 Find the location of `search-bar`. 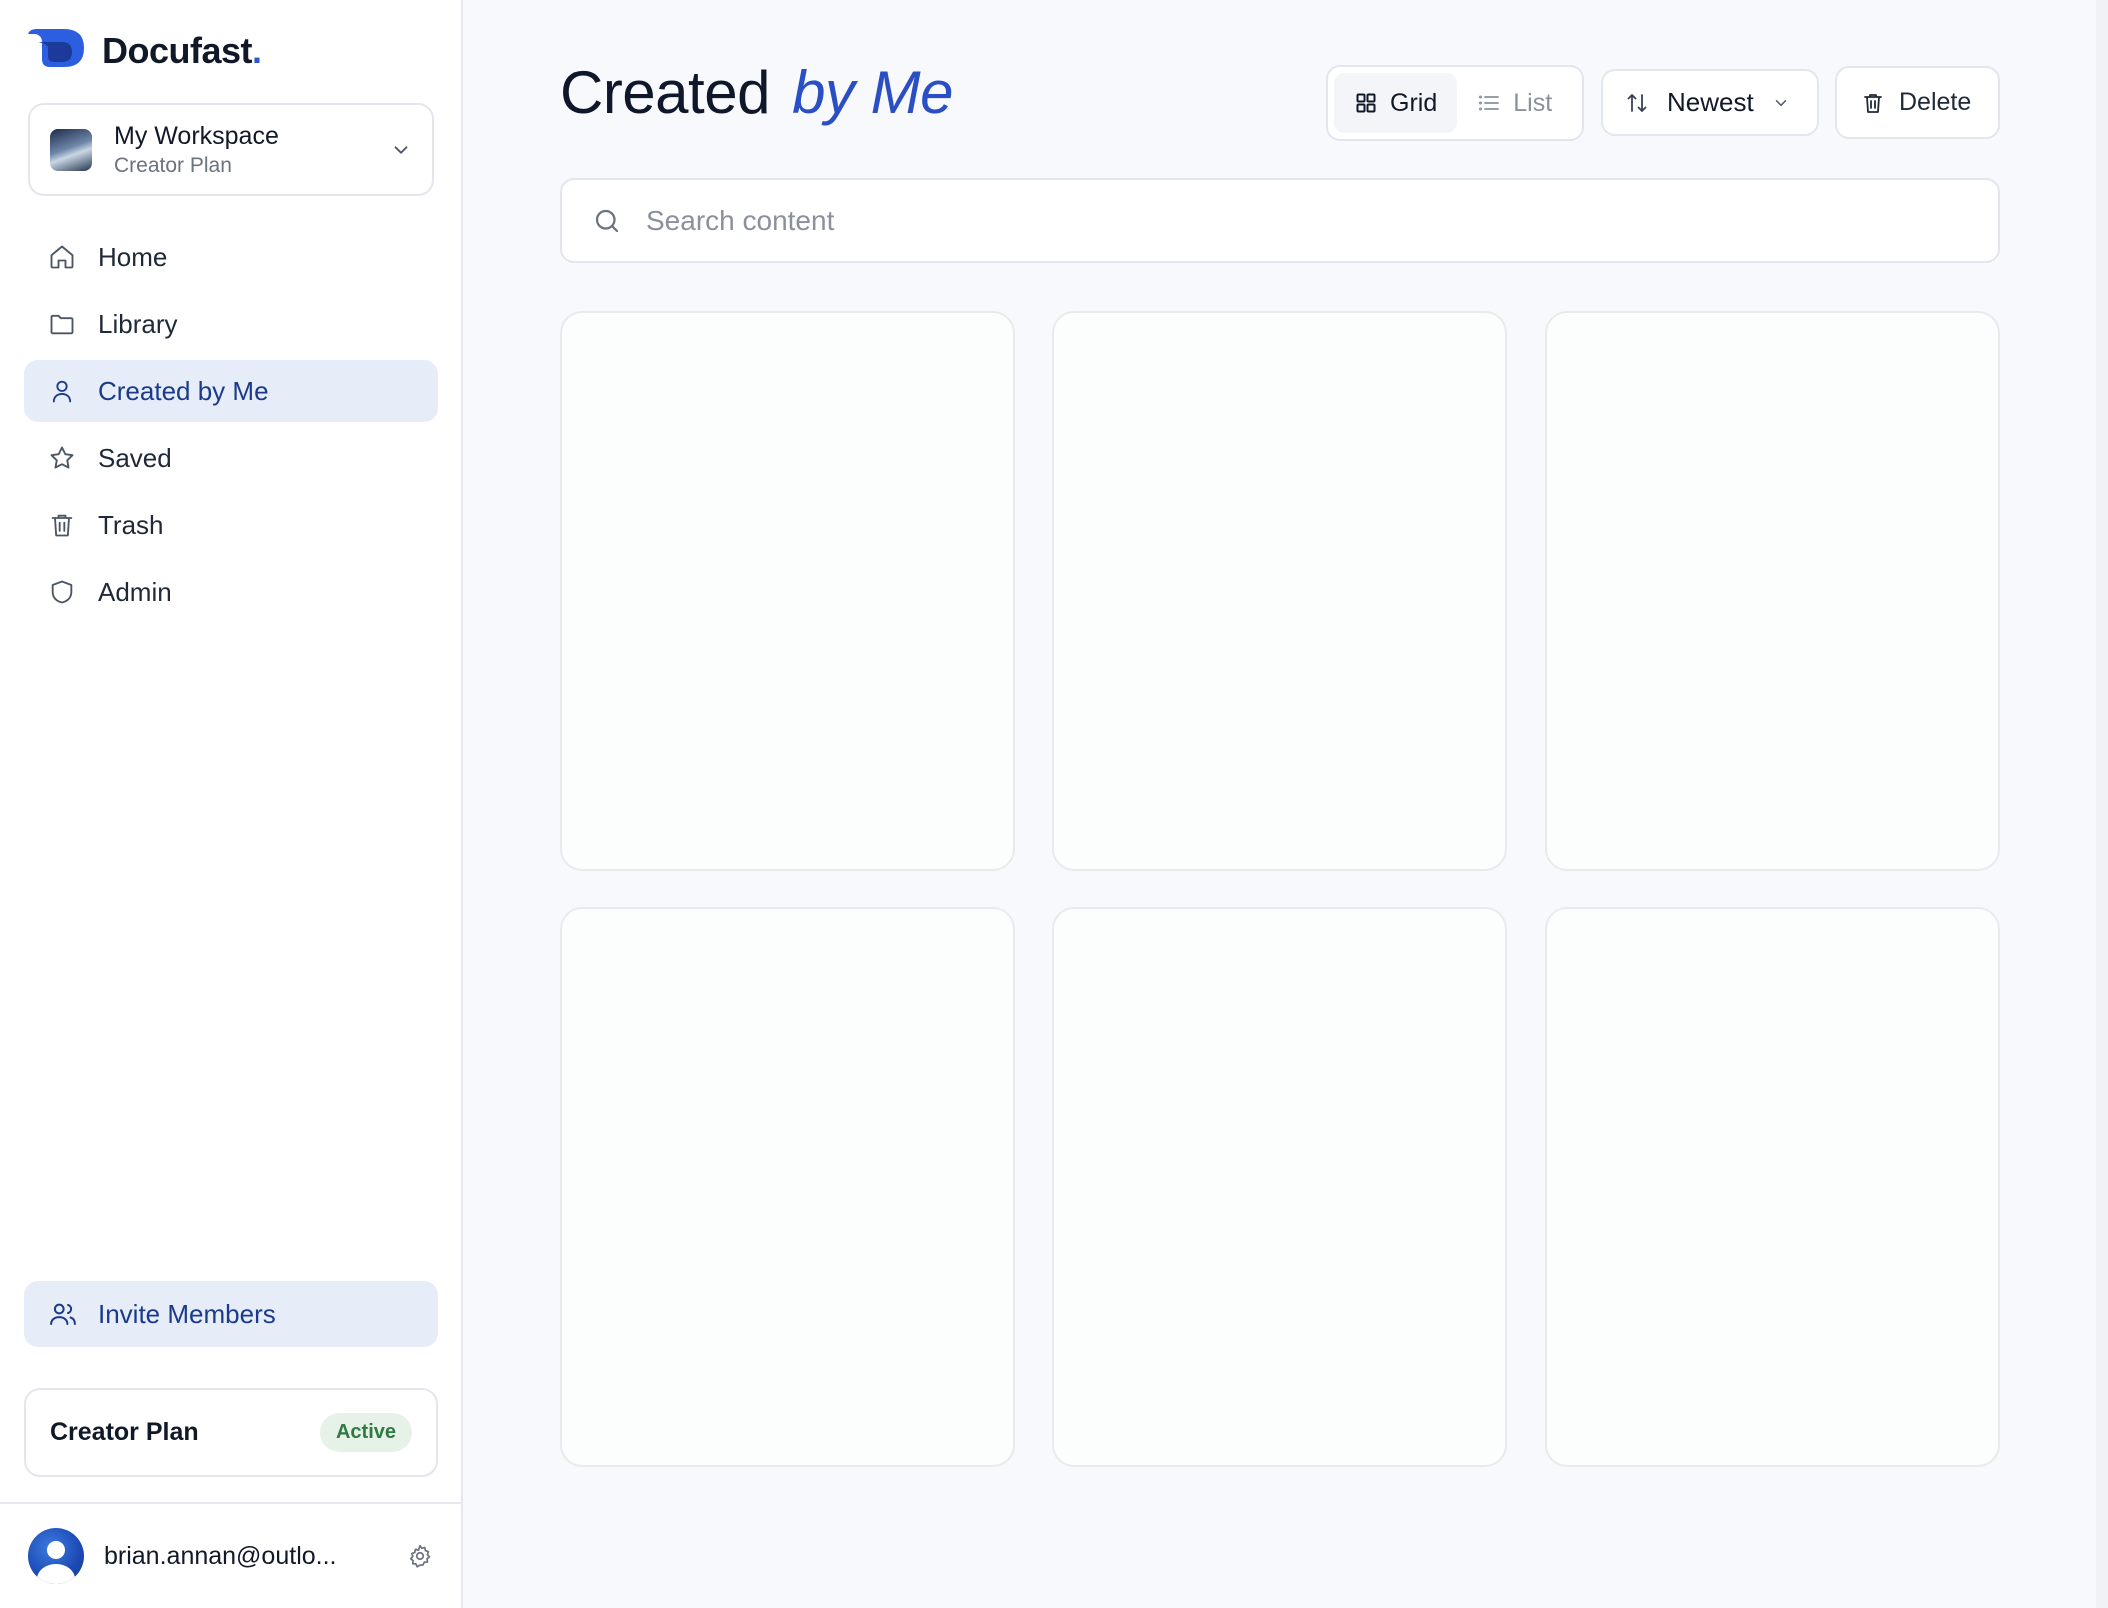

search-bar is located at coordinates (1280, 220).